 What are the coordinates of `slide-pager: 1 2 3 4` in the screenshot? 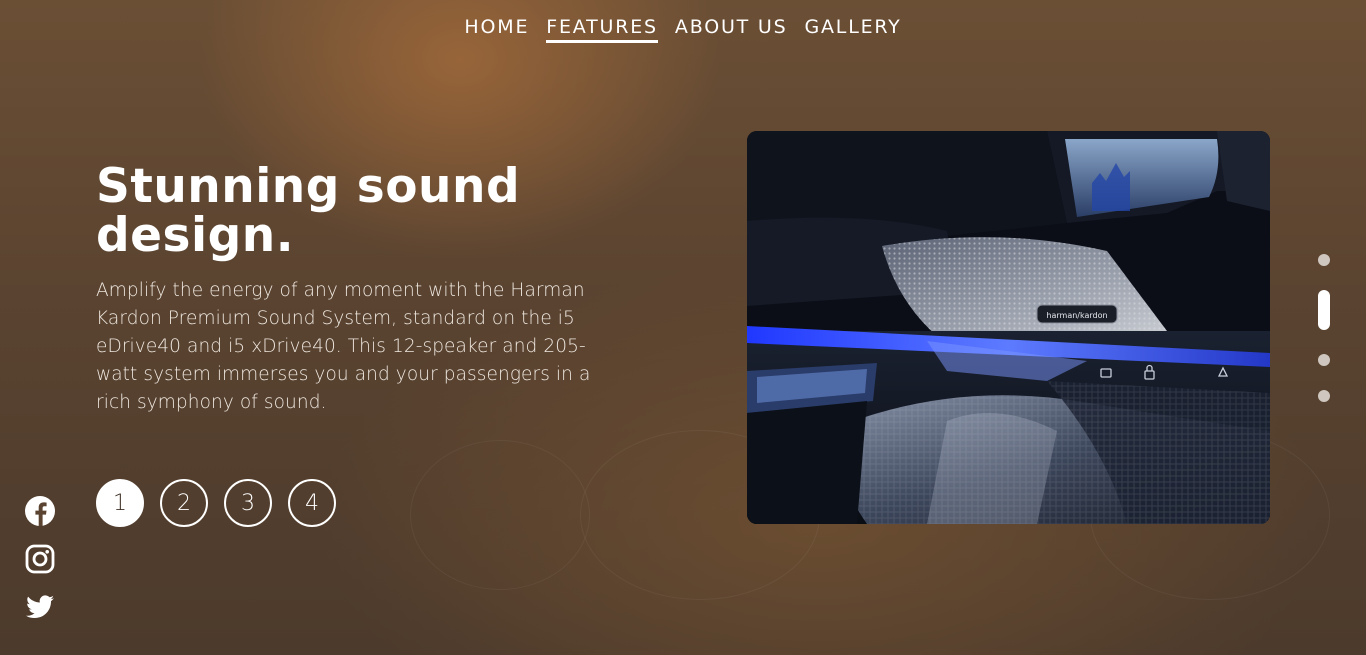 It's located at (216, 503).